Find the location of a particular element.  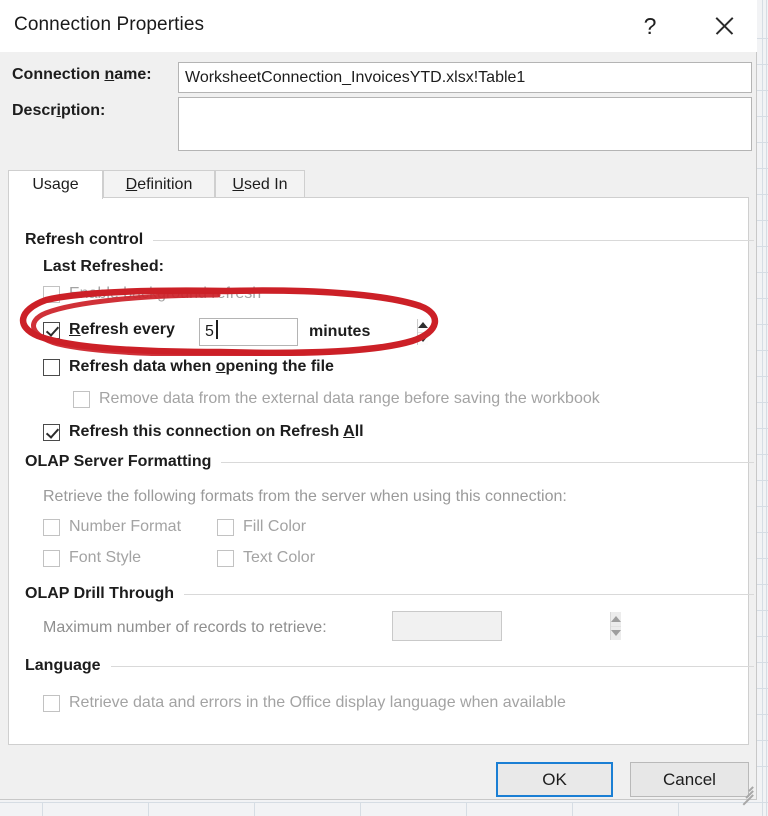

tab-definition: Definition is located at coordinates (159, 184).